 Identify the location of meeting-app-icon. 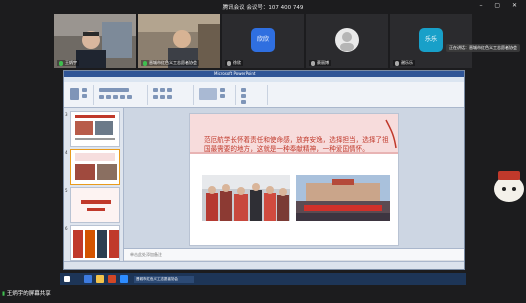
(124, 279).